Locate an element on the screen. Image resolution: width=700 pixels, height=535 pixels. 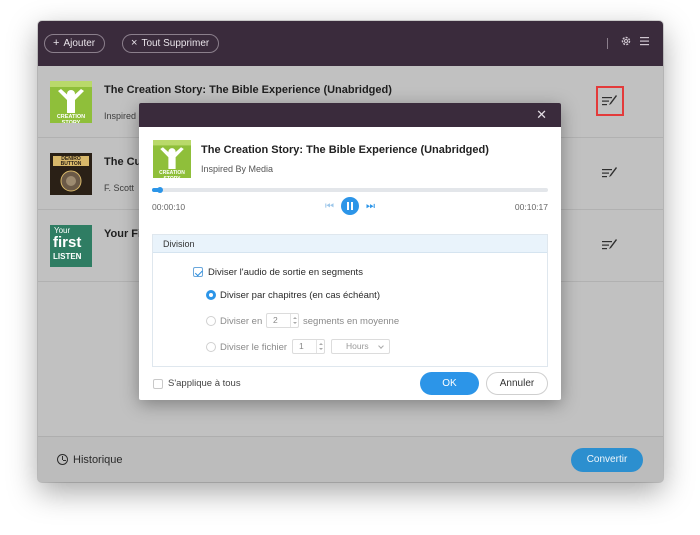
skip-back-icon: ⏮ is located at coordinates (329, 206).